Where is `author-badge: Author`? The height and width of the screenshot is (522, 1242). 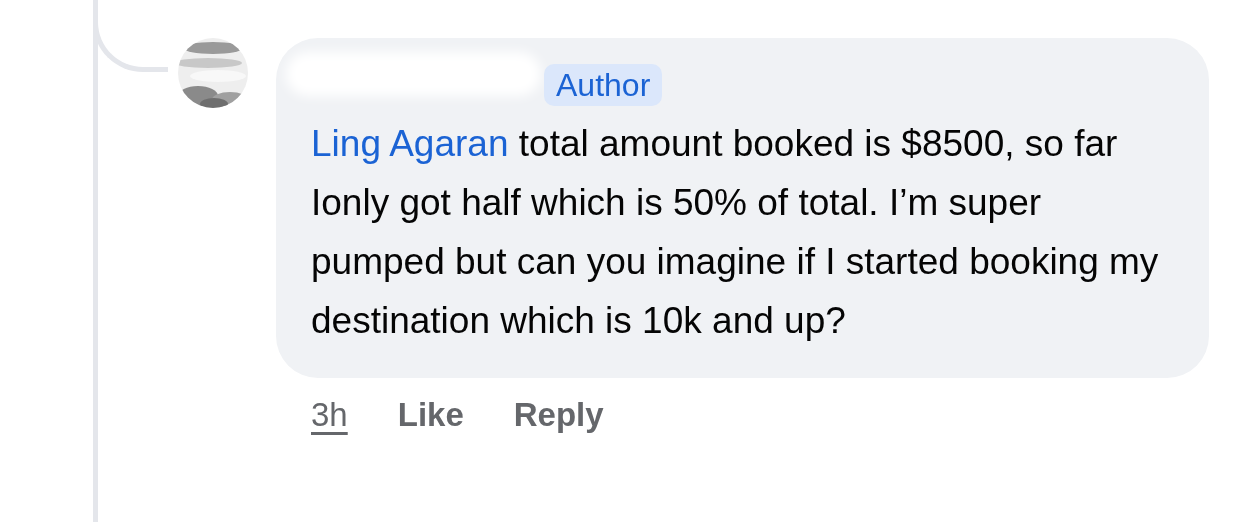 author-badge: Author is located at coordinates (603, 85).